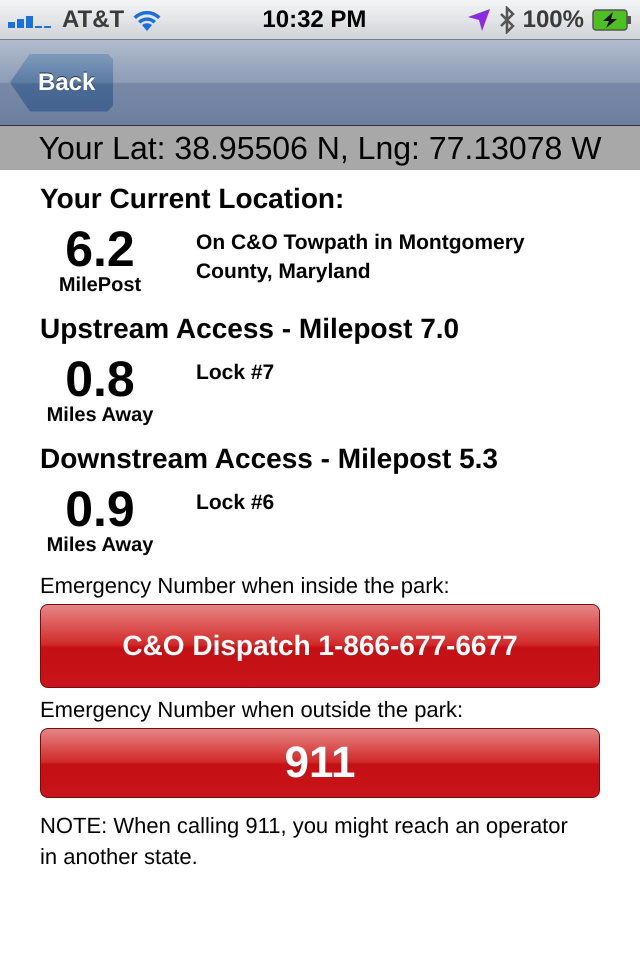 The height and width of the screenshot is (960, 640). I want to click on section-heading: Upstream Access - Milepost 7.0, so click(250, 329).